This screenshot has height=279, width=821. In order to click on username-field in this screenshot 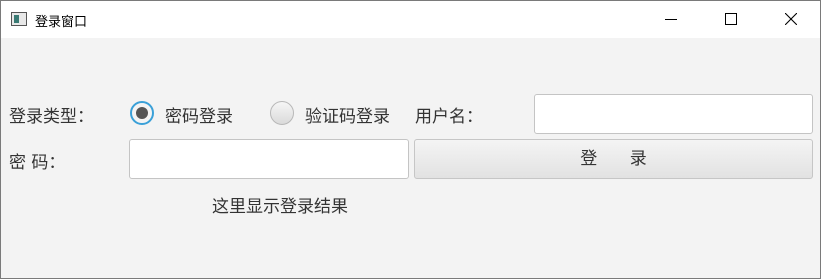, I will do `click(673, 114)`.